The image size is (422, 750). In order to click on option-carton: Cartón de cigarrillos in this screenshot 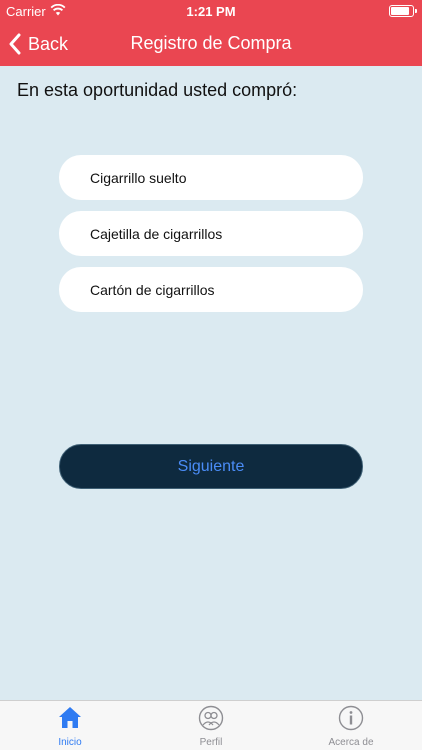, I will do `click(211, 289)`.